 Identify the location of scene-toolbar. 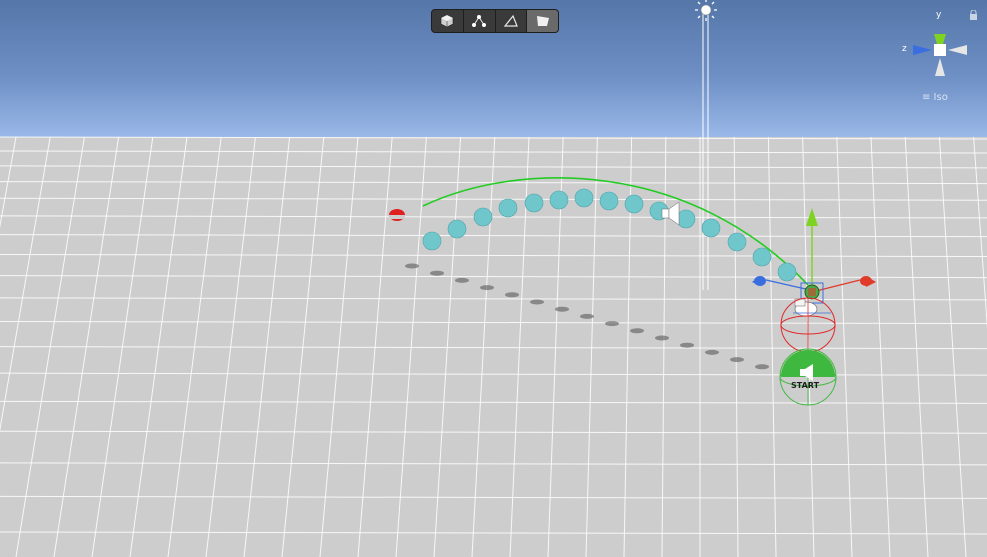
(495, 21).